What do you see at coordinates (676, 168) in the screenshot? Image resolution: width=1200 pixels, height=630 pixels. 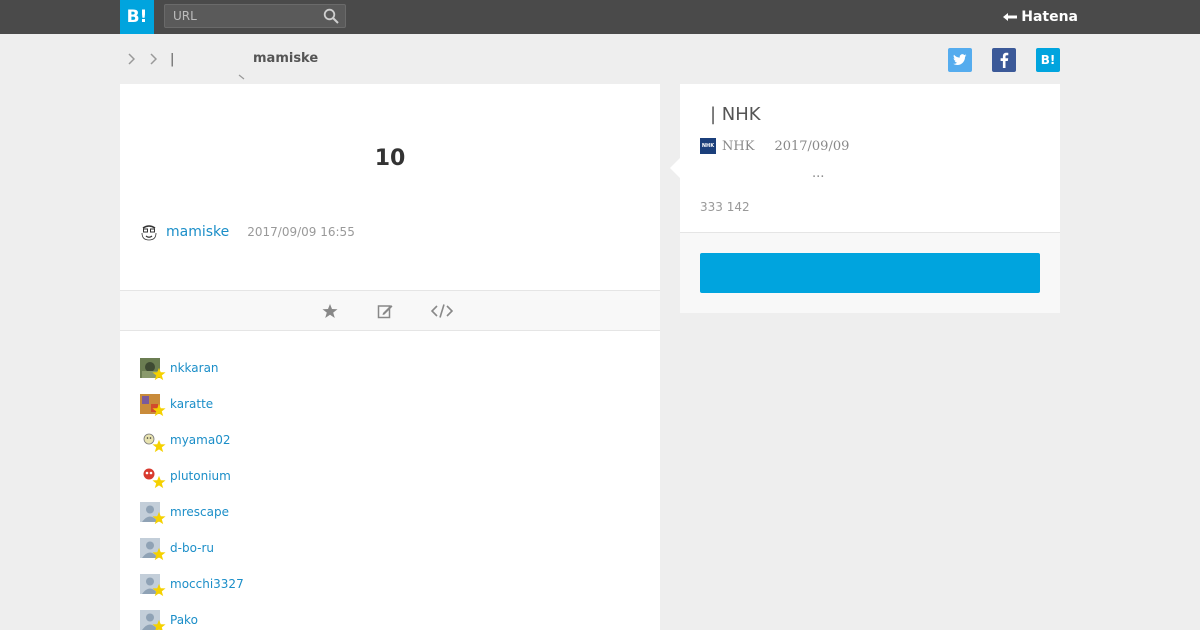 I see `card-pointer` at bounding box center [676, 168].